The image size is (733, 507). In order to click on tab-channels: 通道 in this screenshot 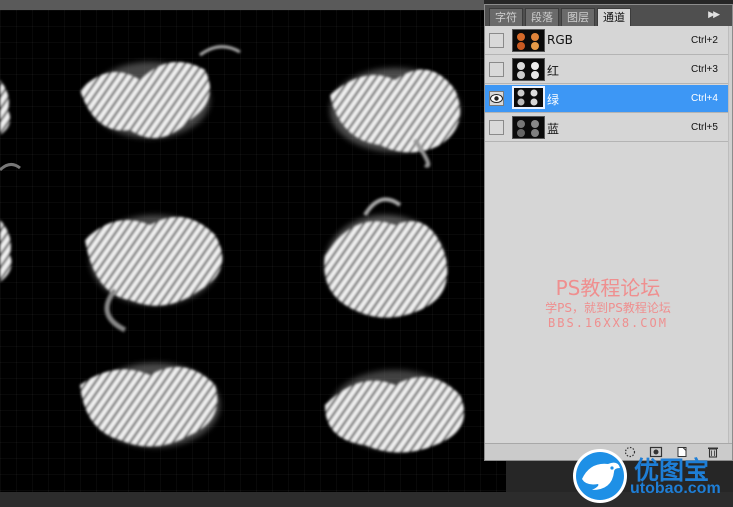, I will do `click(614, 17)`.